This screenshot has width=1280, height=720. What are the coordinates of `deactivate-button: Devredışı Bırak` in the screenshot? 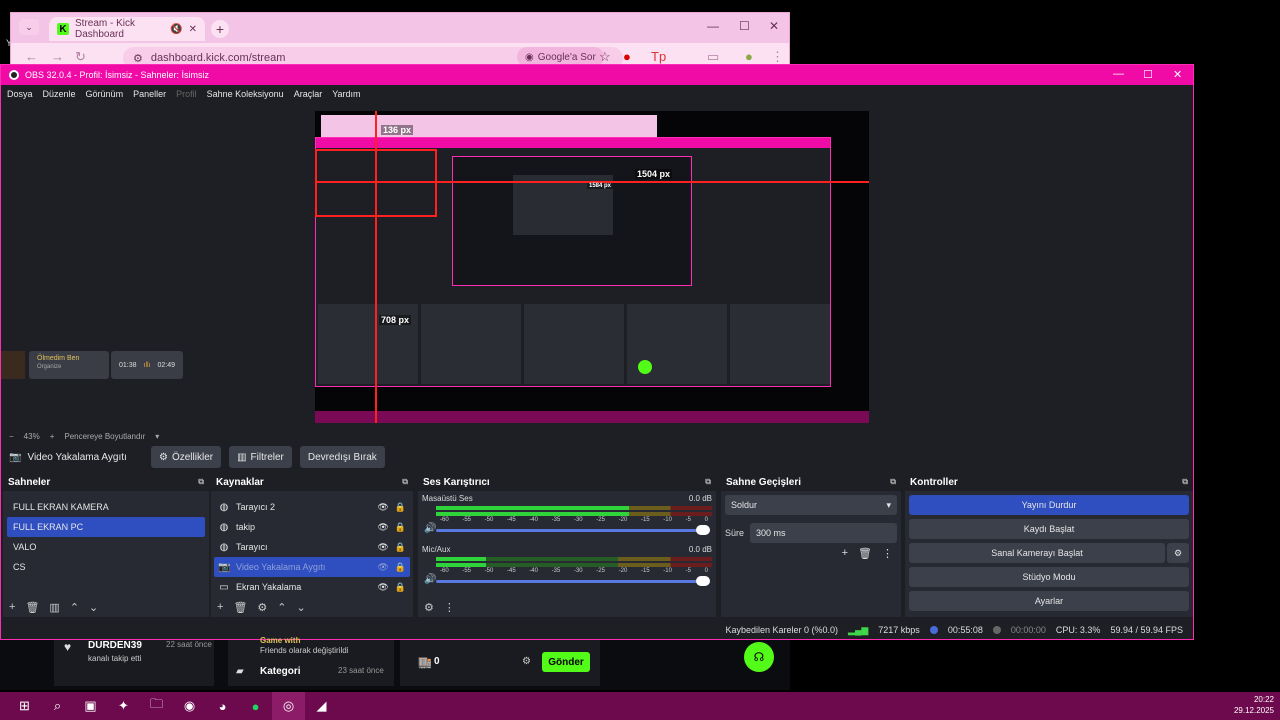 It's located at (342, 457).